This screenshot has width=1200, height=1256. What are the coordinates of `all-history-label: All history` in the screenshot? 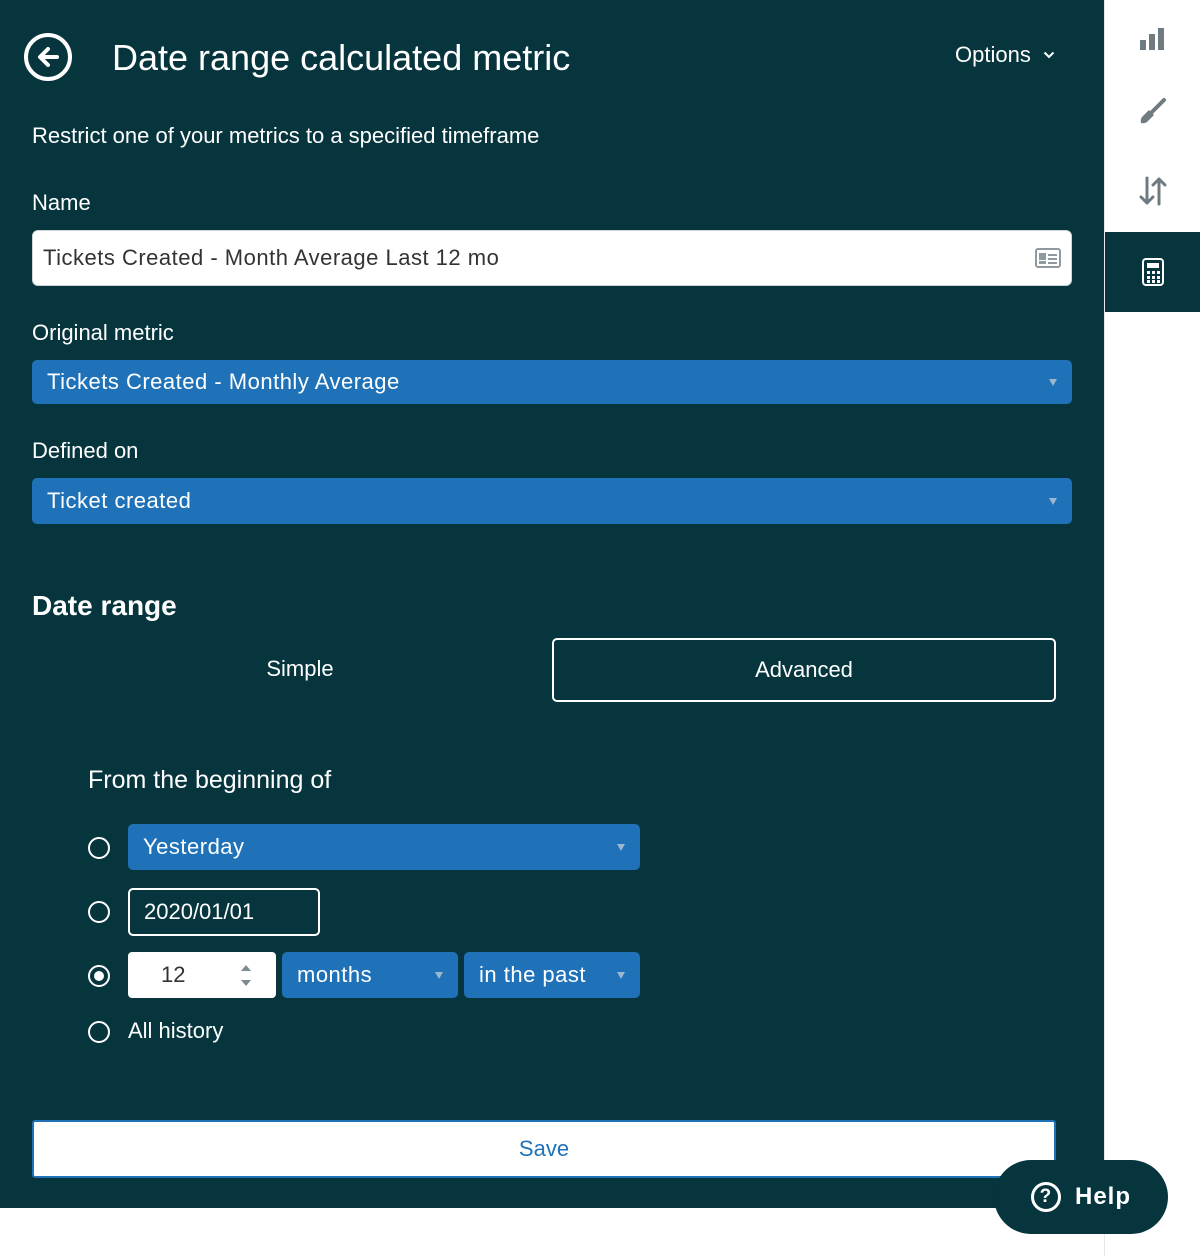 It's located at (175, 1031).